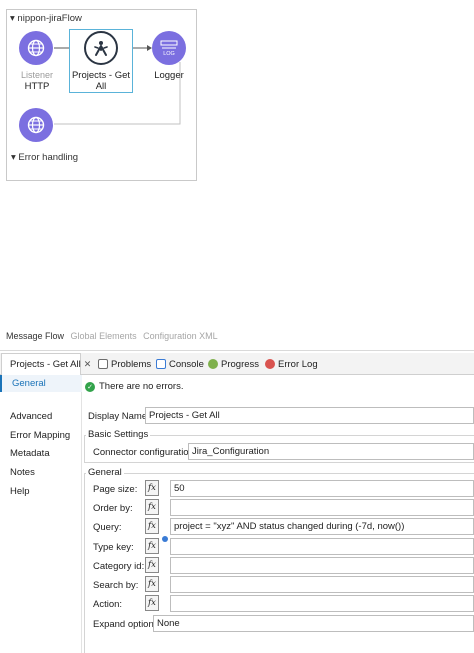 The image size is (474, 653). Describe the element at coordinates (103, 364) in the screenshot. I see `problems-icon` at that location.